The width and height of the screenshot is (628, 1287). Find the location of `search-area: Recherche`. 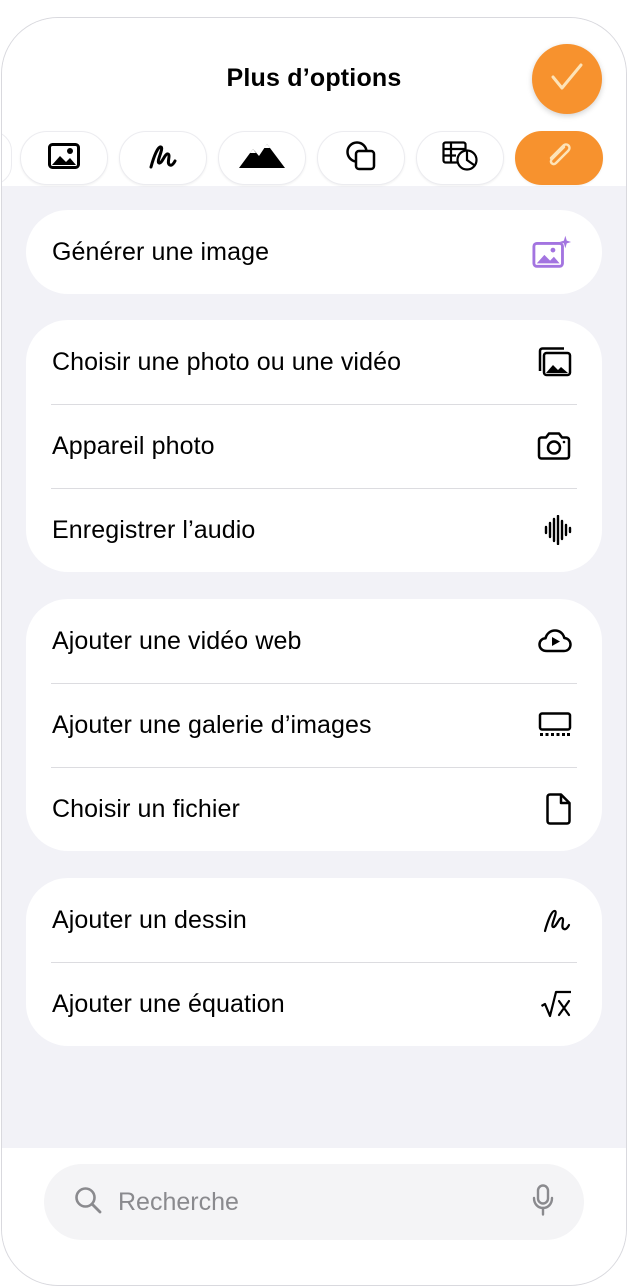

search-area: Recherche is located at coordinates (314, 1216).